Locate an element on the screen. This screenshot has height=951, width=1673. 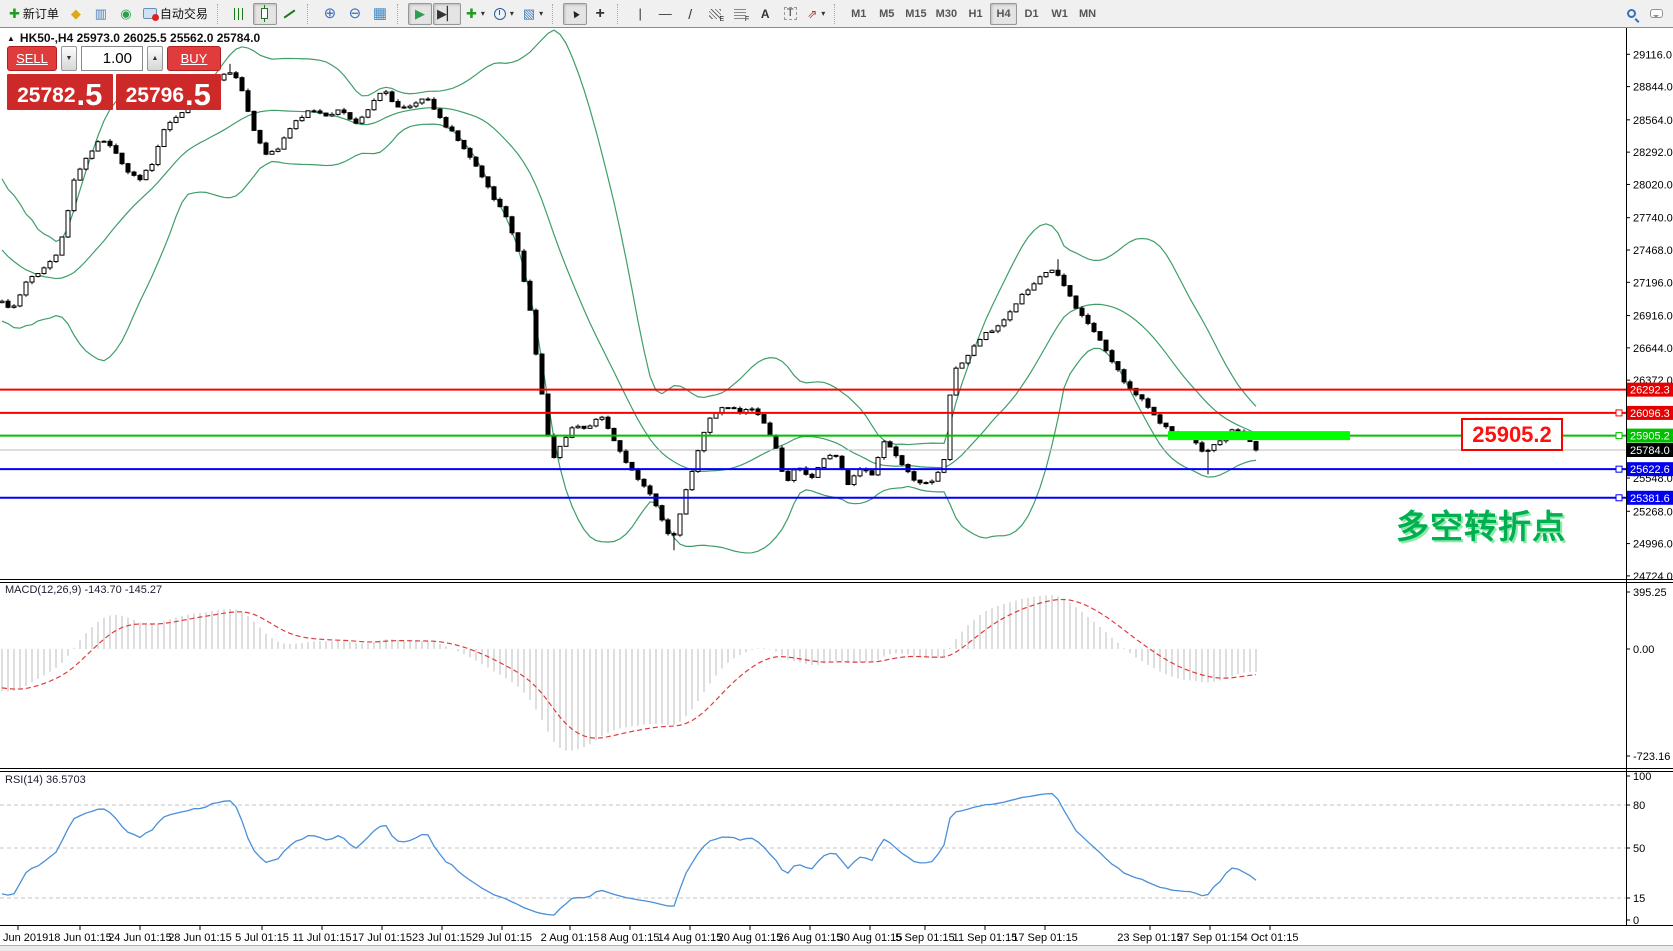
candlestick-chart-button is located at coordinates (264, 13).